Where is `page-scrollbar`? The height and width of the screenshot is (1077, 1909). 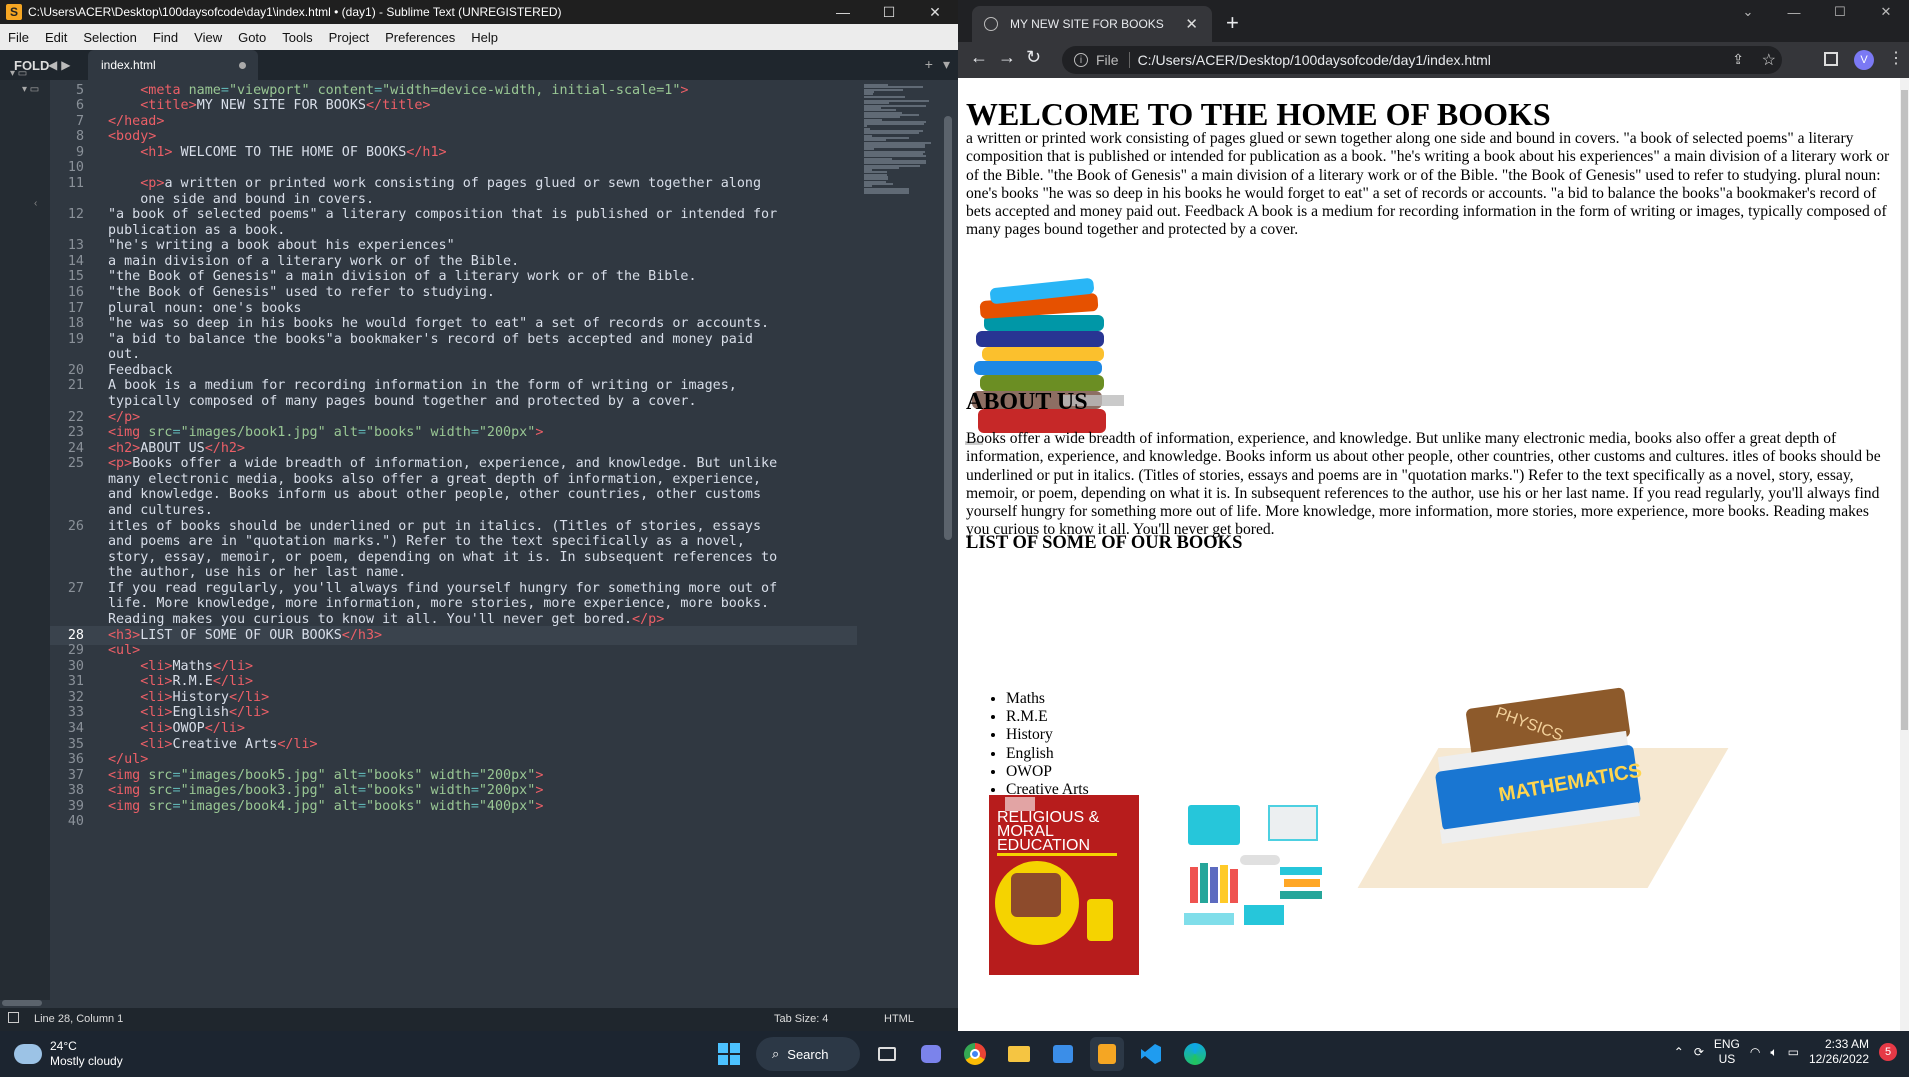
page-scrollbar is located at coordinates (1904, 554).